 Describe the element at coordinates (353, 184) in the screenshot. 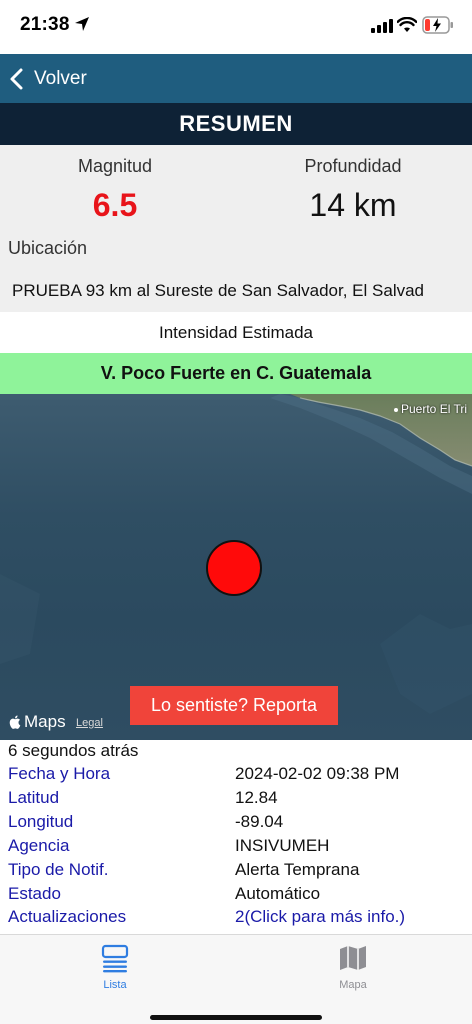

I see `depth-block: Profundidad 14 km` at that location.